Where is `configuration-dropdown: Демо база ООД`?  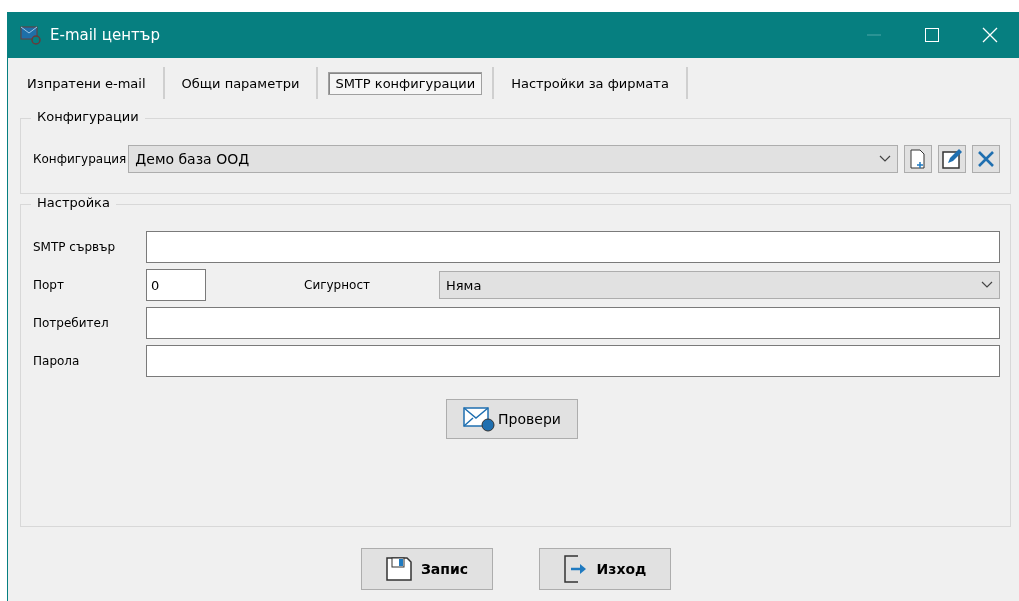
configuration-dropdown: Демо база ООД is located at coordinates (513, 159).